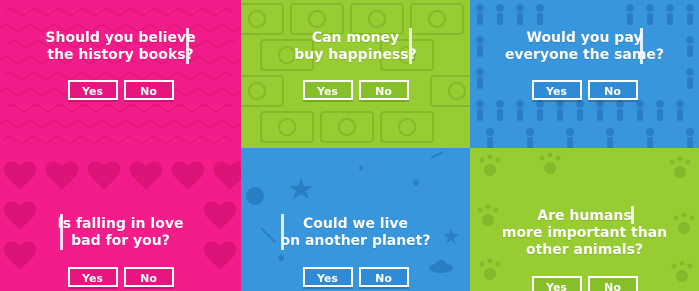 This screenshot has width=699, height=291. I want to click on question-line: the history books?, so click(120, 55).